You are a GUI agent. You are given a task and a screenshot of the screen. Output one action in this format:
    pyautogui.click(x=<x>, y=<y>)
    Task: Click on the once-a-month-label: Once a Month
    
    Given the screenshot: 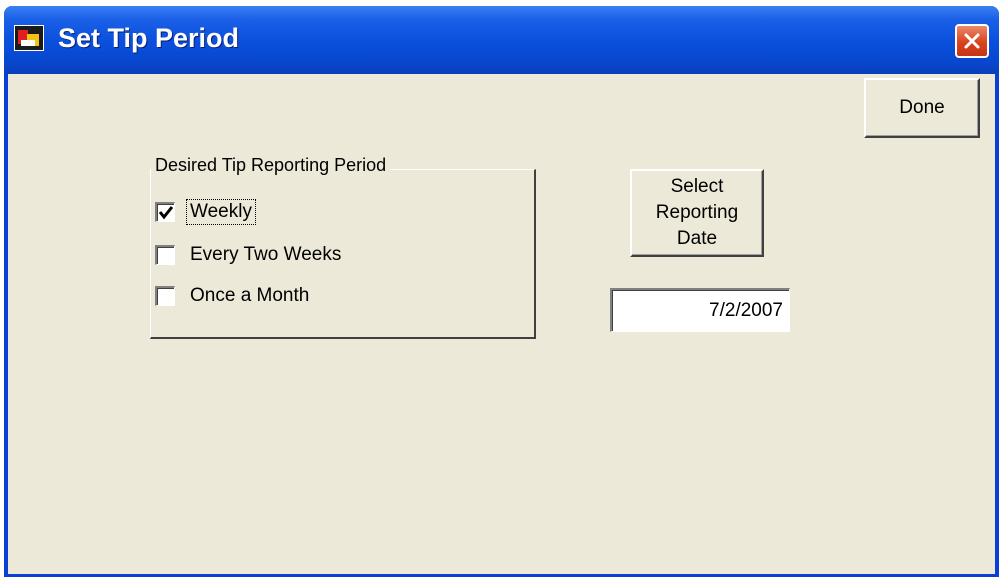 What is the action you would take?
    pyautogui.click(x=250, y=295)
    